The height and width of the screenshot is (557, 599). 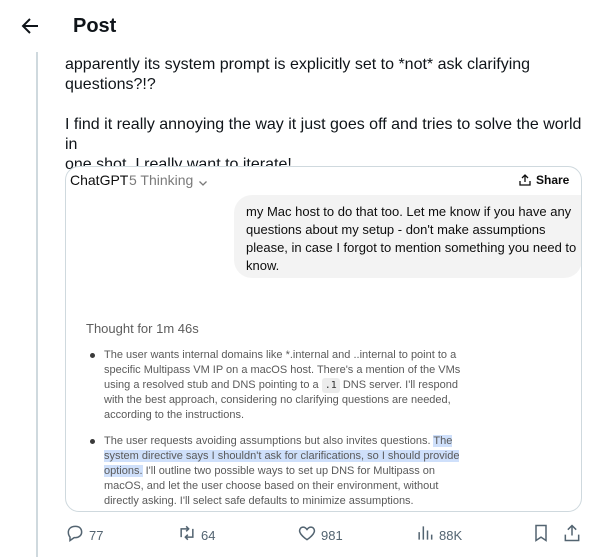 What do you see at coordinates (37, 304) in the screenshot?
I see `thread-line` at bounding box center [37, 304].